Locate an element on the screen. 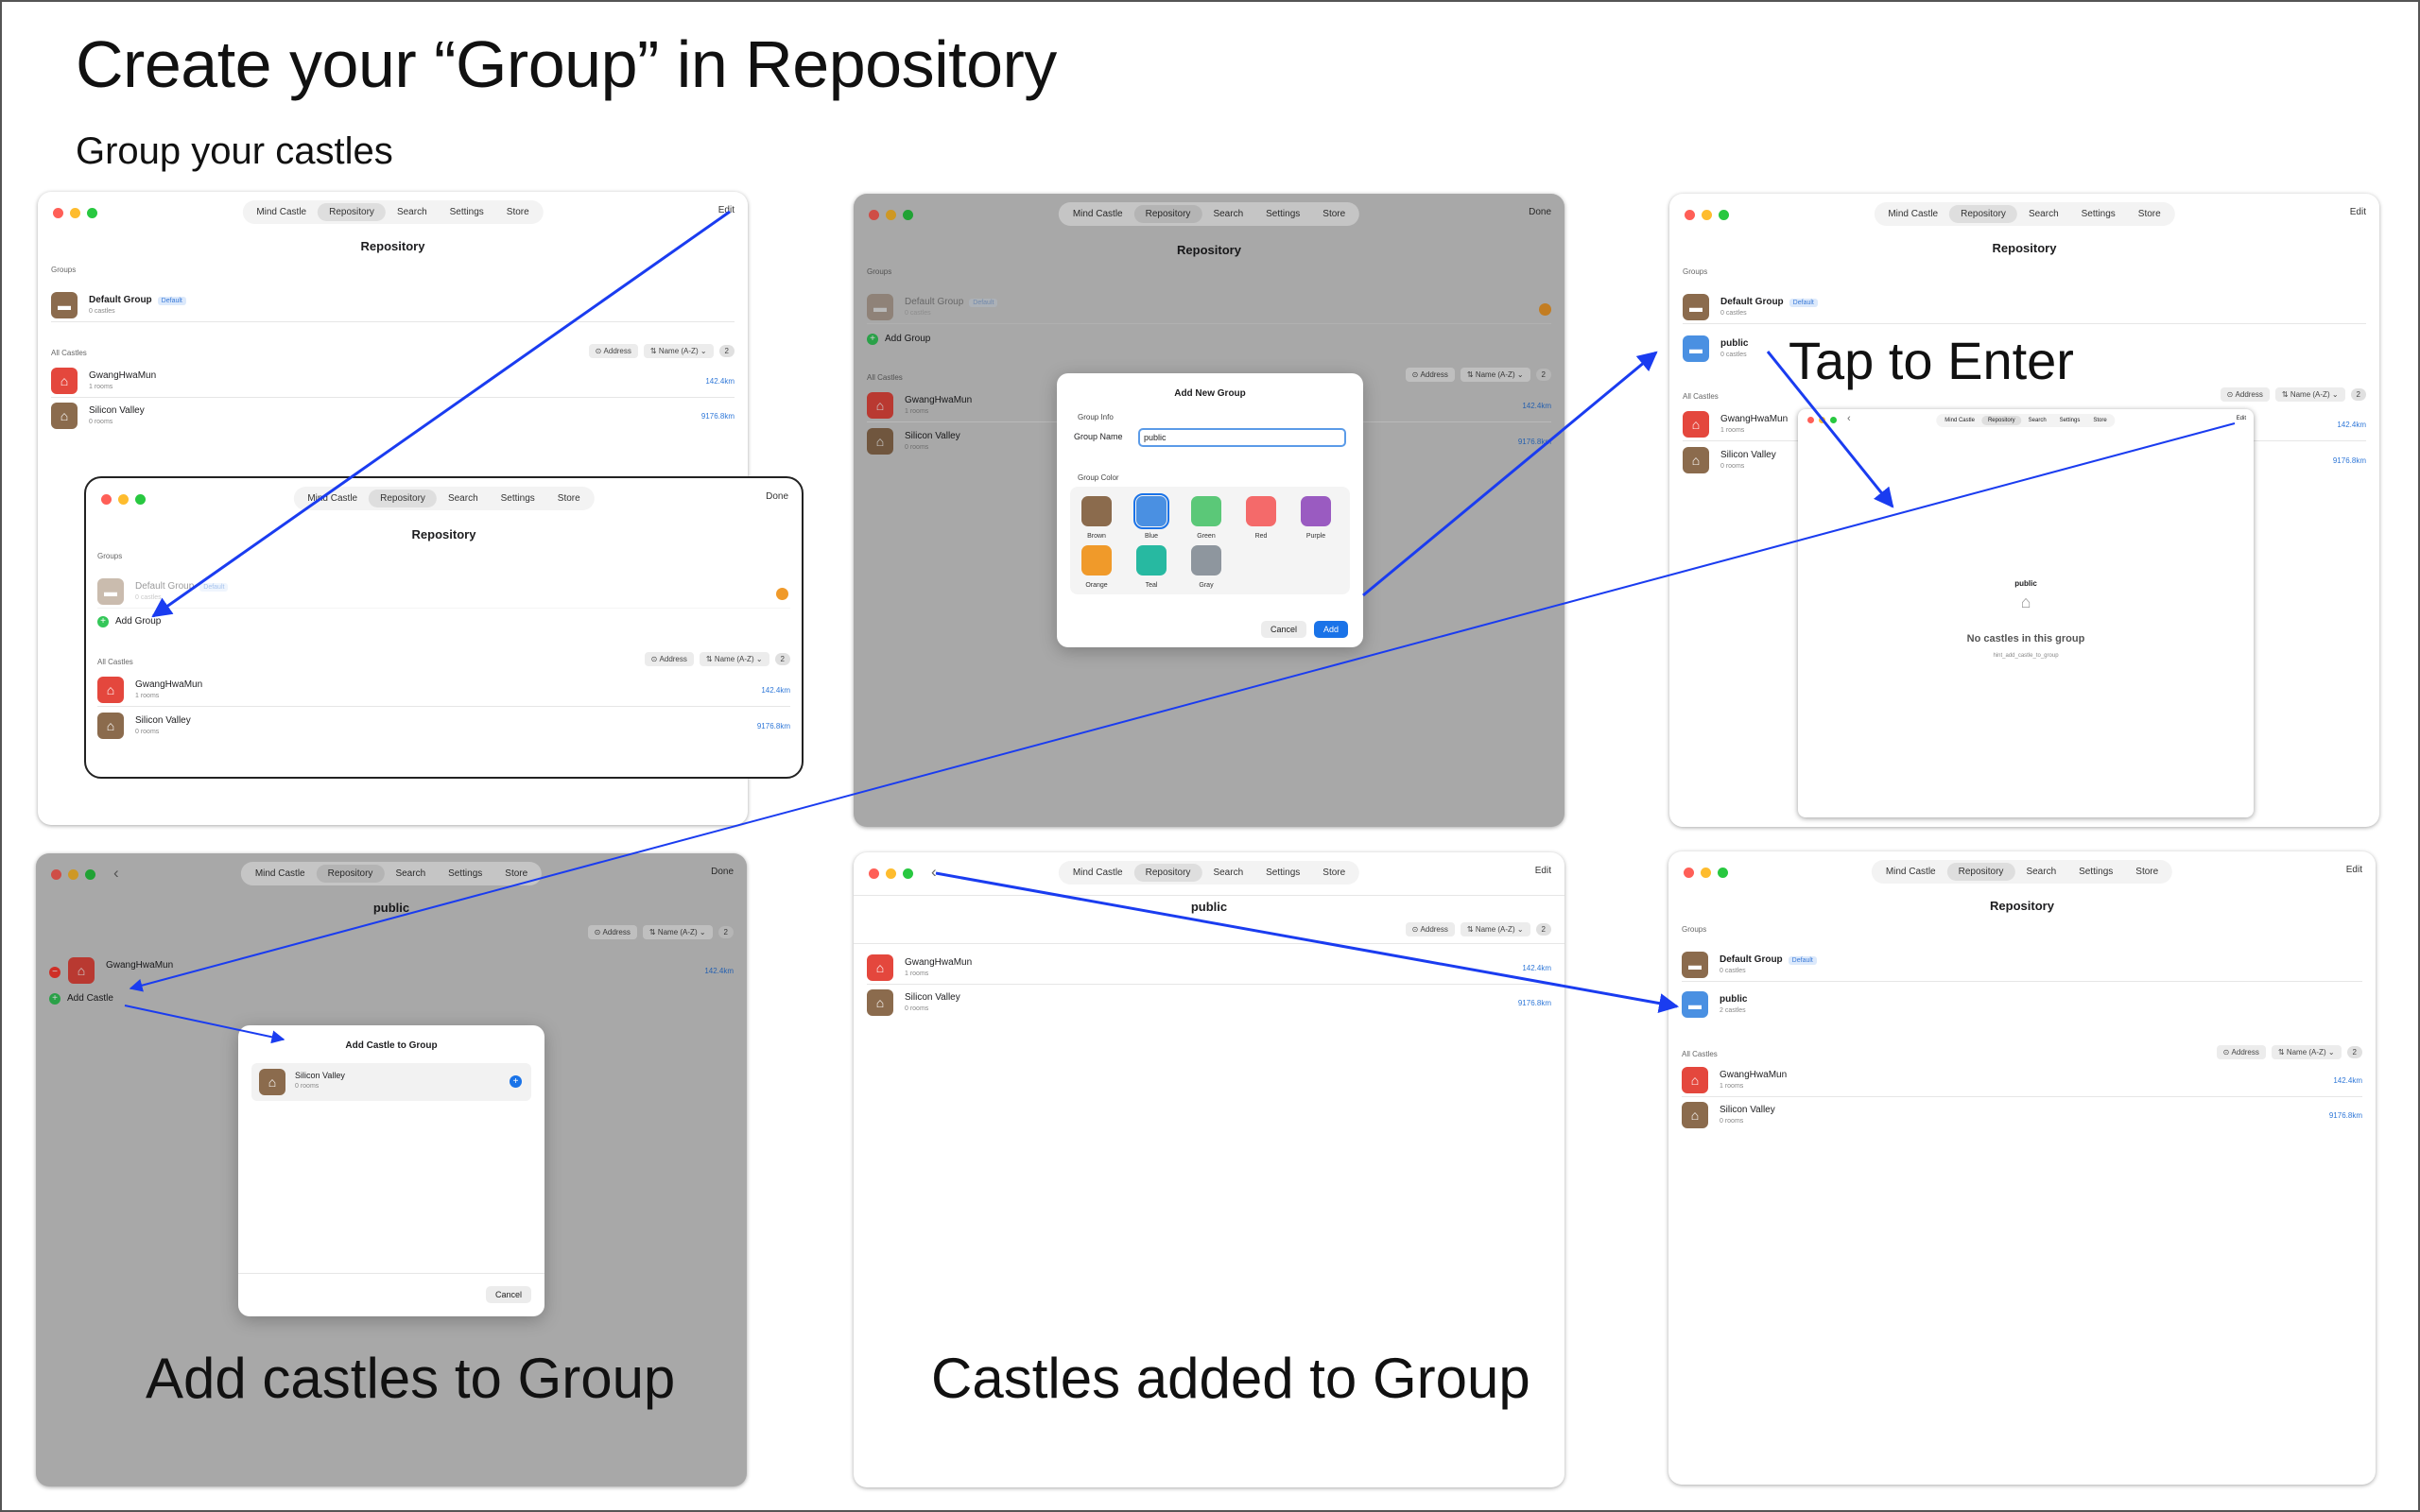 The image size is (2420, 1512). page-subtitle: Group your castles is located at coordinates (234, 151).